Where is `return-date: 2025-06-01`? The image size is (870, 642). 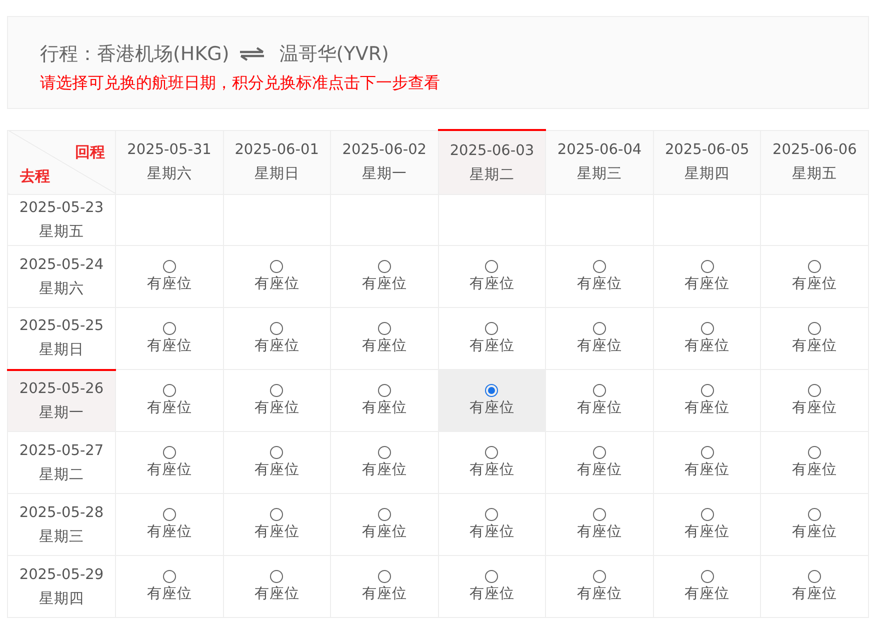
return-date: 2025-06-01 is located at coordinates (277, 150).